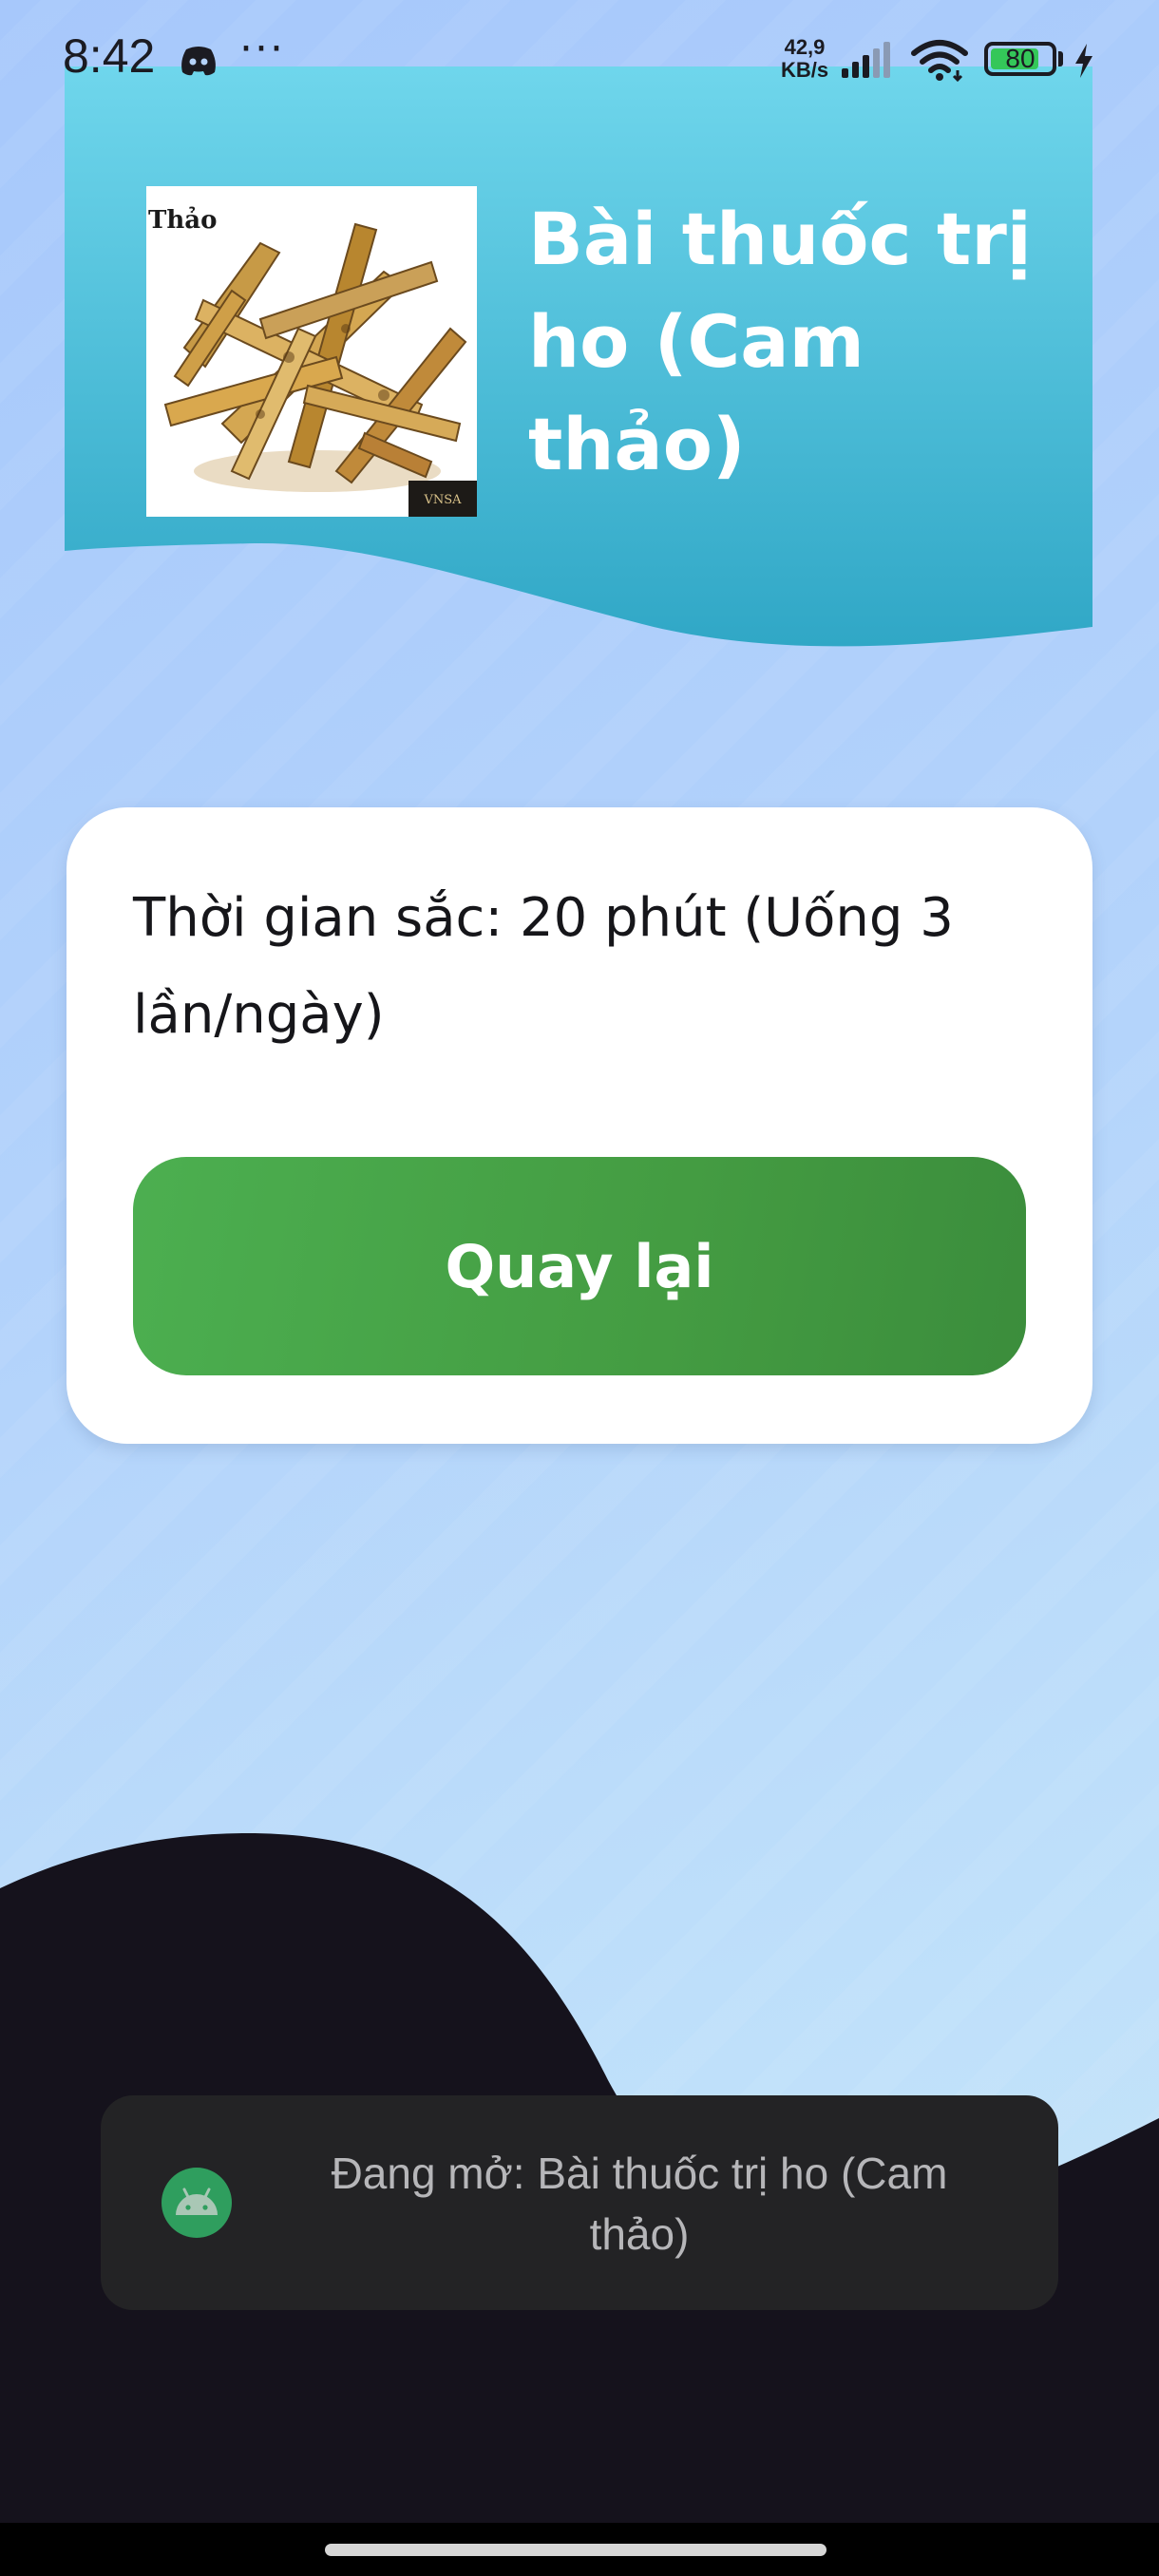 The image size is (1159, 2576). I want to click on network-speed-value: 42,9, so click(805, 47).